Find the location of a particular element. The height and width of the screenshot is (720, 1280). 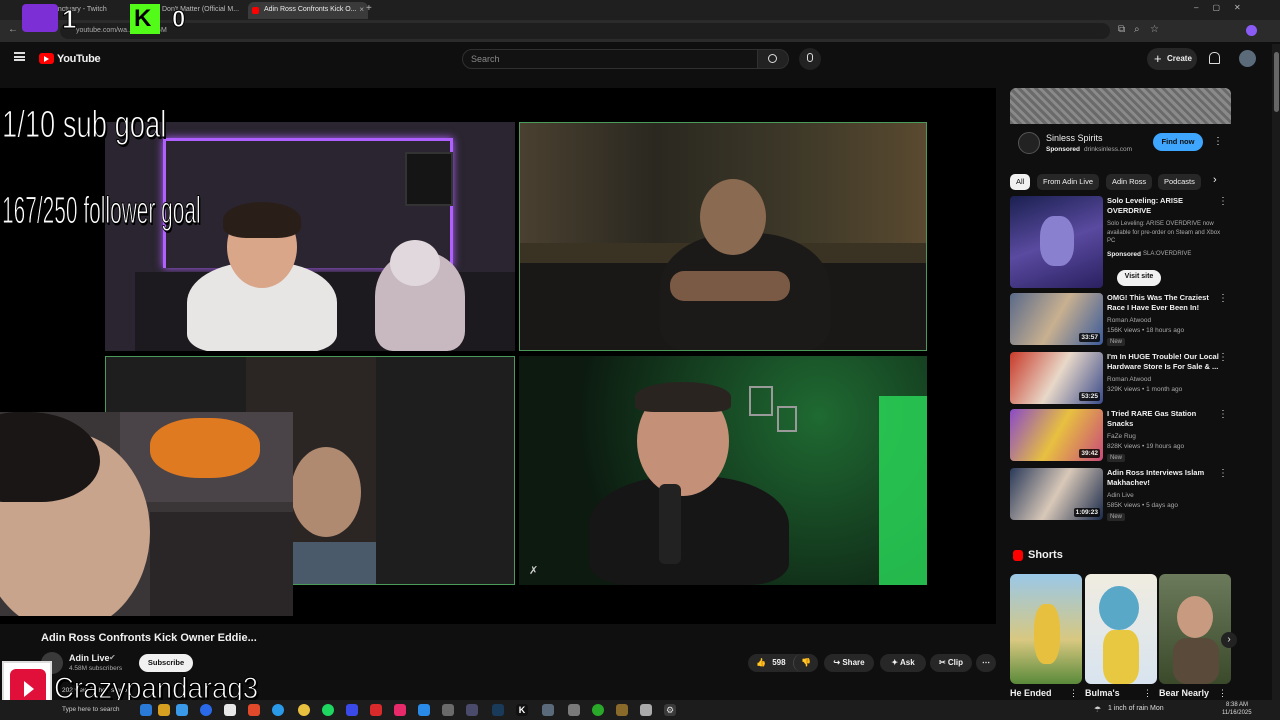

create-button: + Create is located at coordinates (1172, 59).